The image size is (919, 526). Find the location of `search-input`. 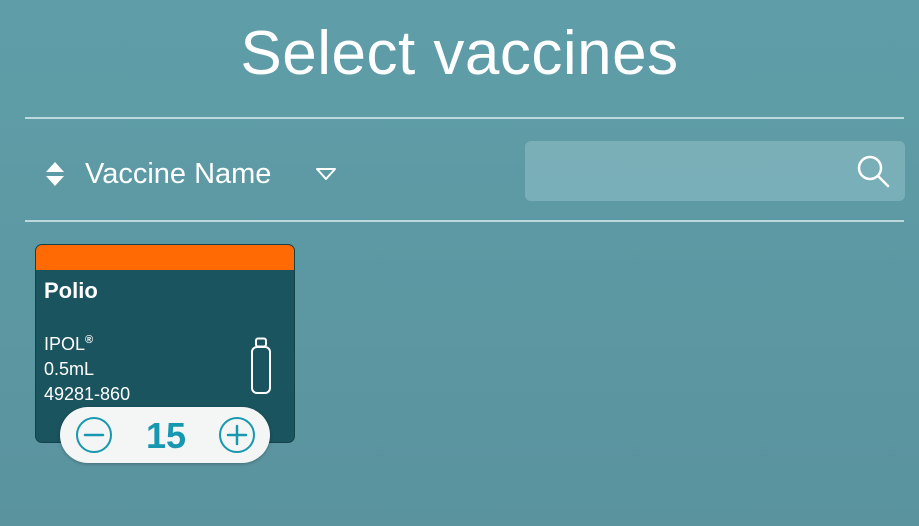

search-input is located at coordinates (687, 171).